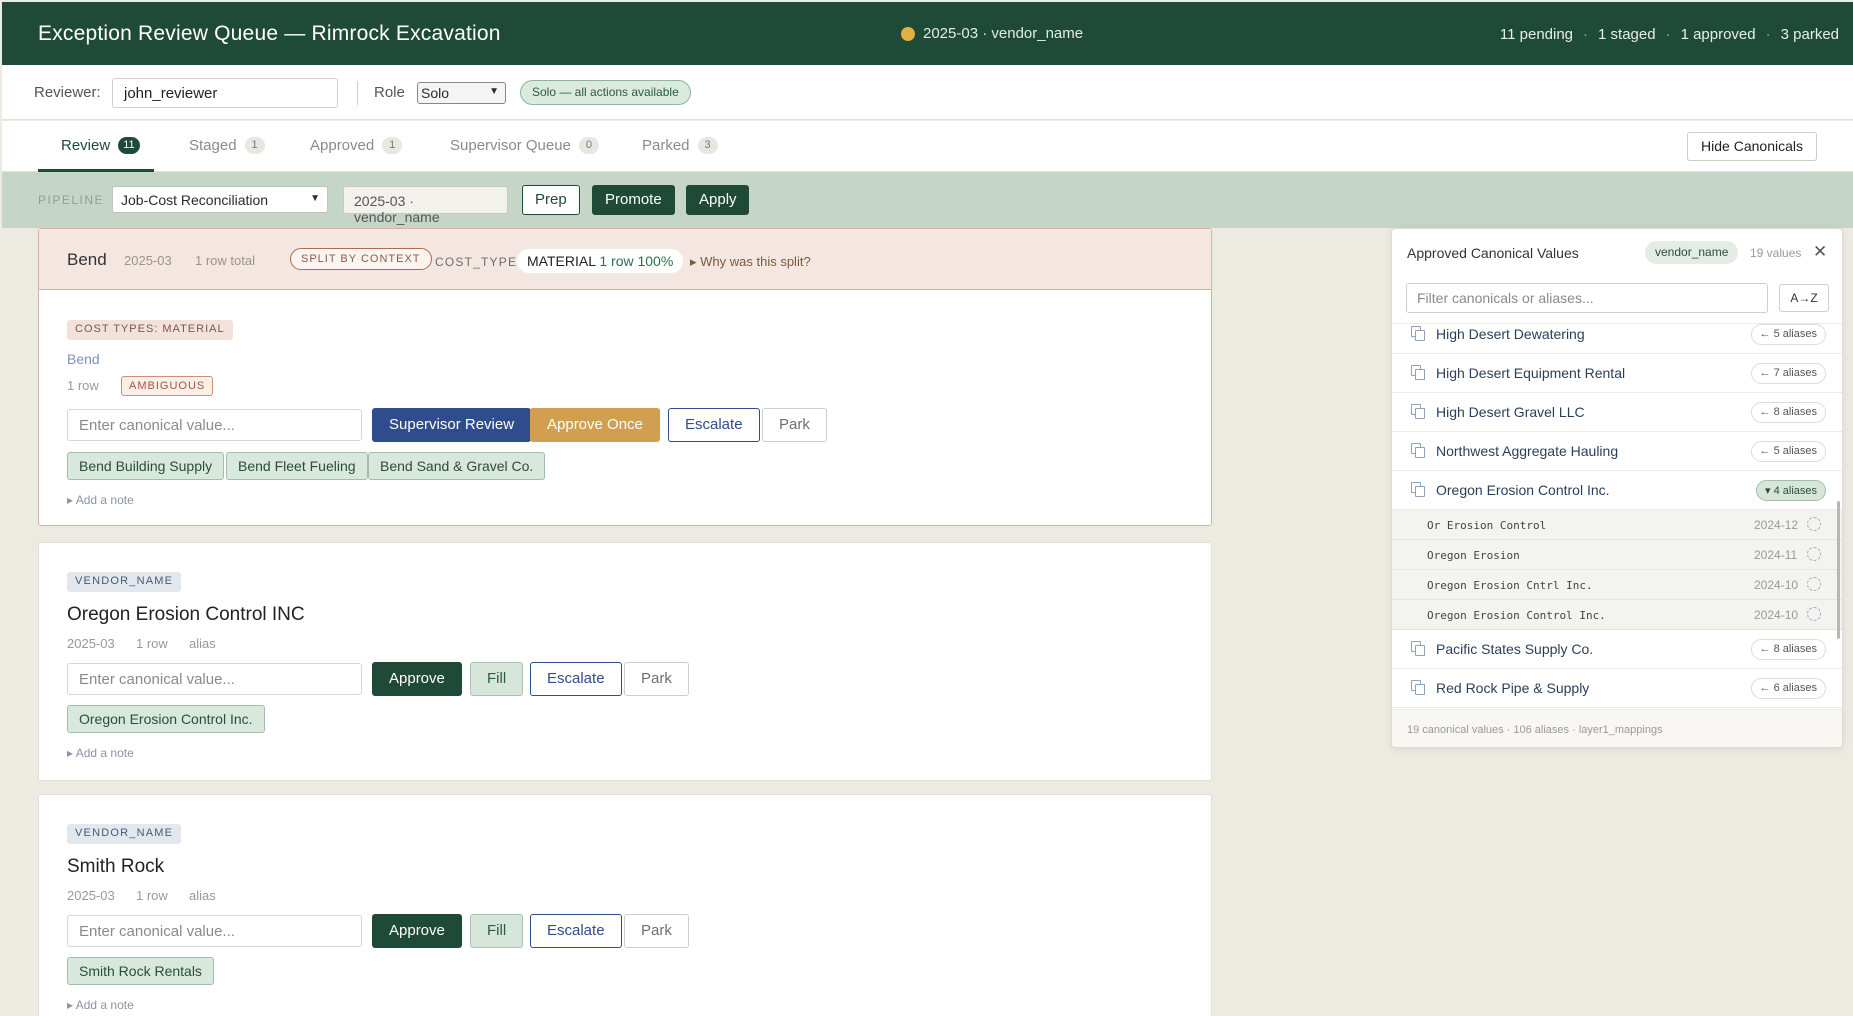 The height and width of the screenshot is (1016, 1853). Describe the element at coordinates (356, 145) in the screenshot. I see `tab-approved: Approved 1` at that location.